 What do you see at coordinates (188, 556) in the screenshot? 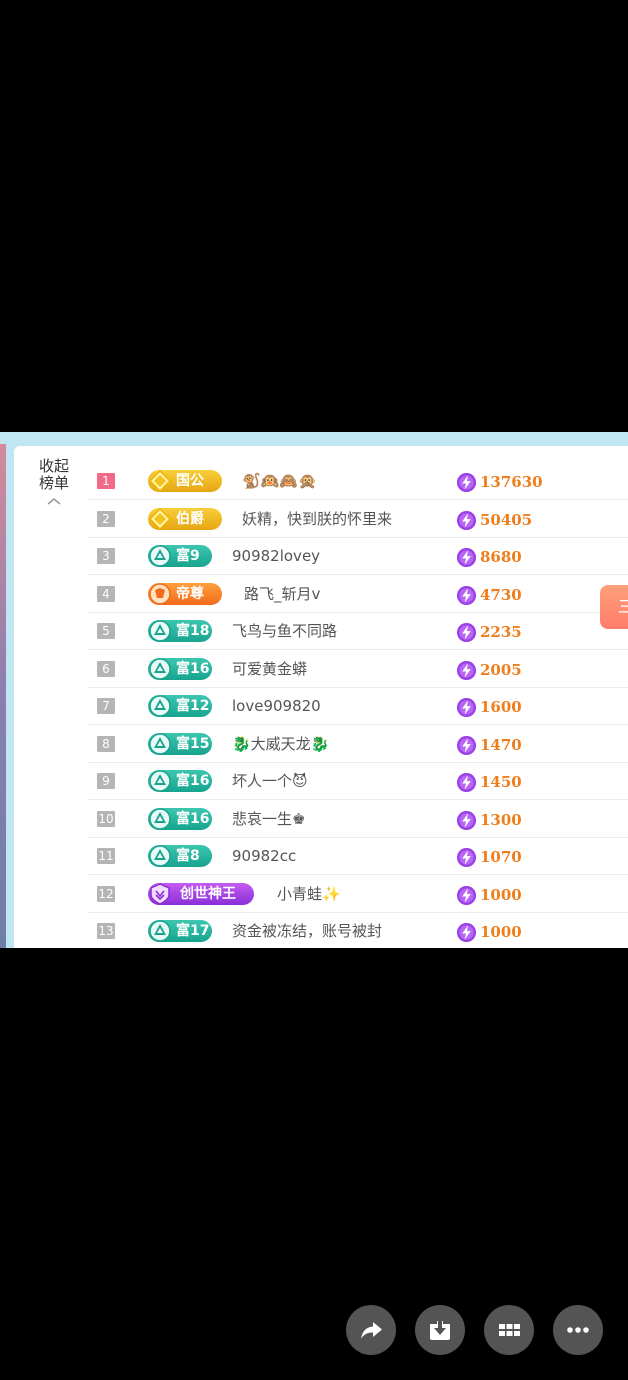
I see `level-badge-label: 富9` at bounding box center [188, 556].